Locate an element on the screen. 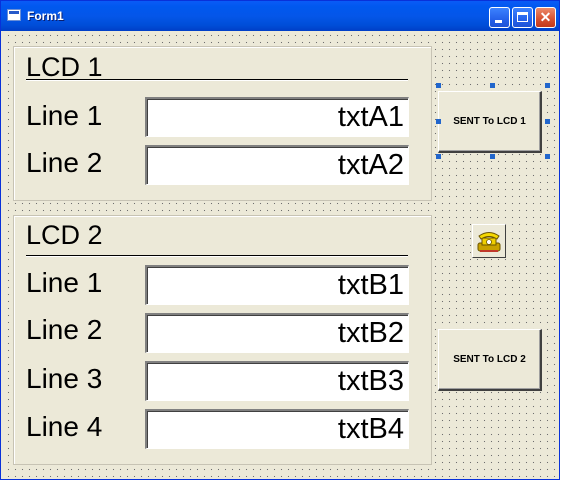 The width and height of the screenshot is (562, 482). send-lcd1-label: SENT To LCD 1 is located at coordinates (489, 121).